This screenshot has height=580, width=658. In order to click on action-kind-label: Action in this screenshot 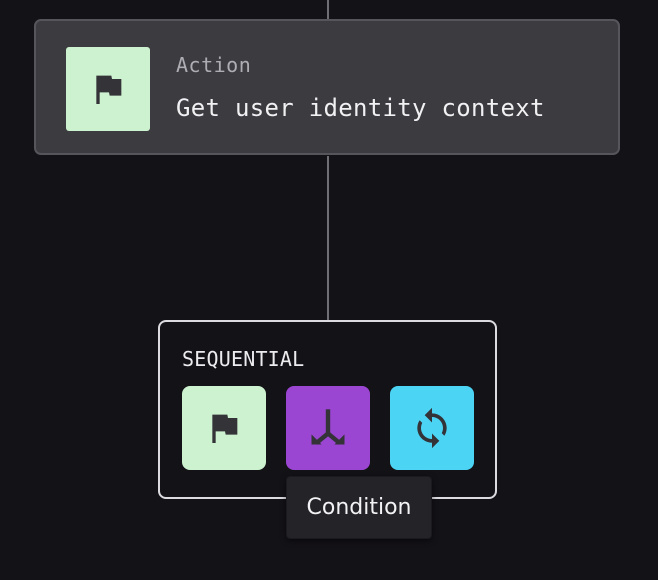, I will do `click(214, 65)`.